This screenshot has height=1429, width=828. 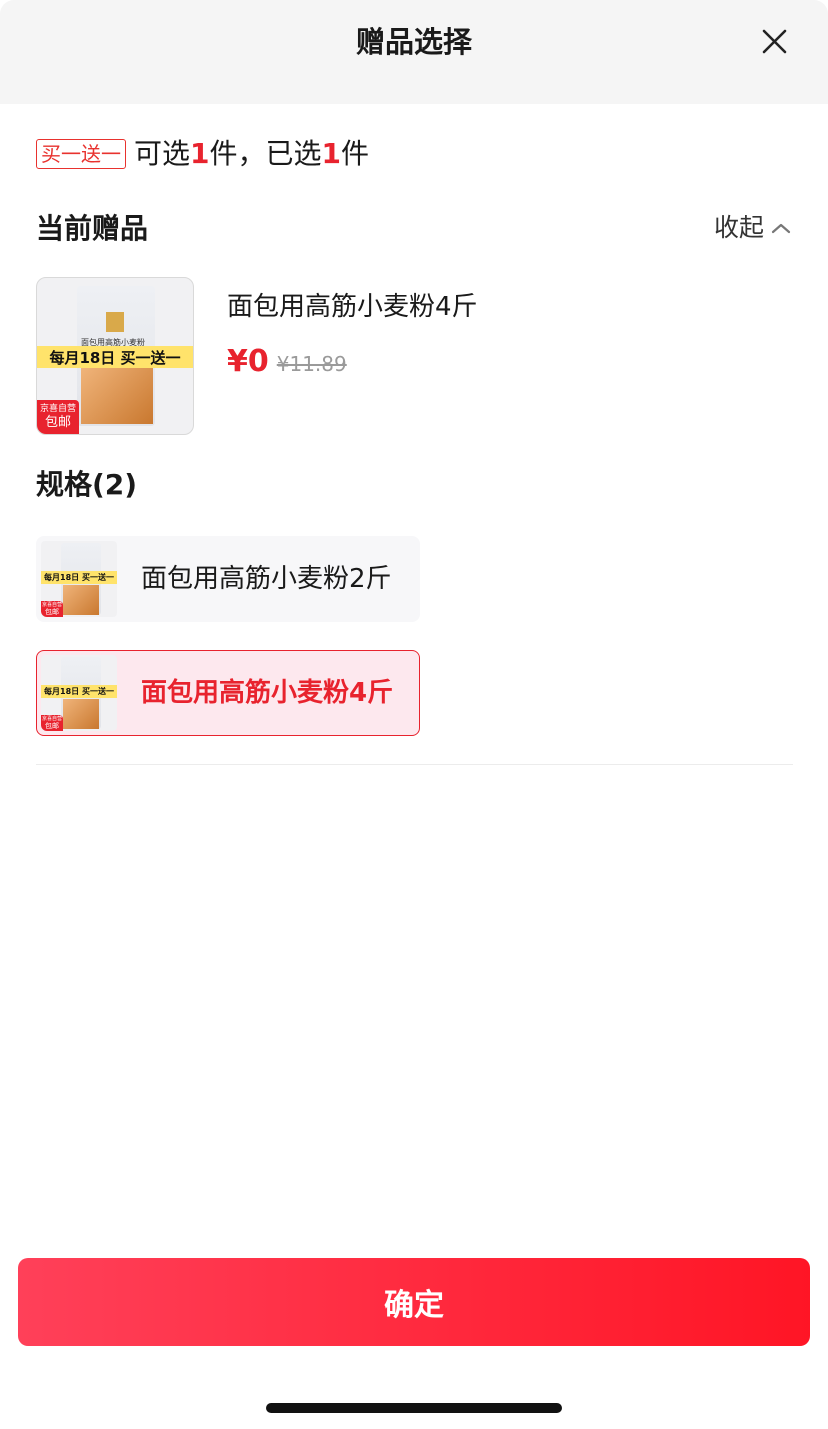 What do you see at coordinates (355, 153) in the screenshot?
I see `promo-text-suffix: 件` at bounding box center [355, 153].